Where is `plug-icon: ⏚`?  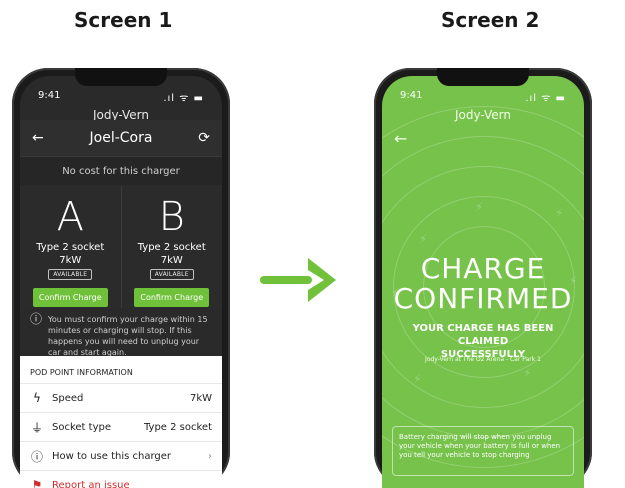 plug-icon: ⏚ is located at coordinates (37, 427).